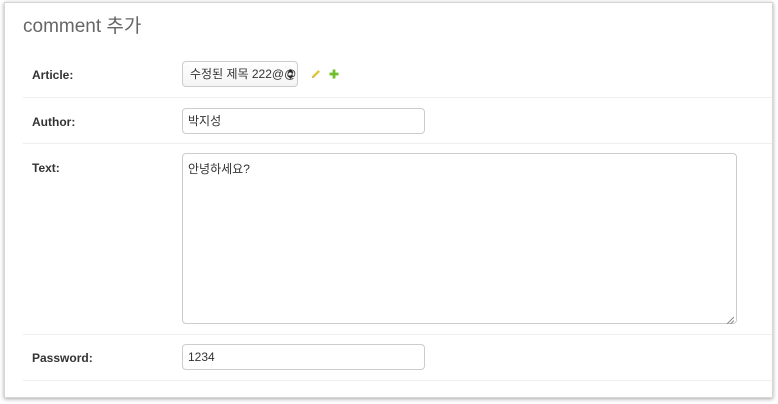  Describe the element at coordinates (397, 75) in the screenshot. I see `form-row-article: Article: 수정된 제목 222@@` at that location.